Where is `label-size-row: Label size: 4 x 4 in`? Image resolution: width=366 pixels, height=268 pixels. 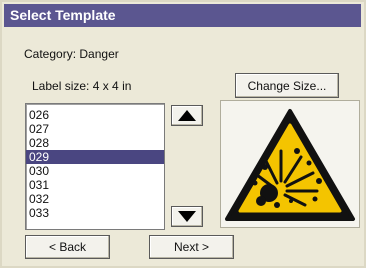 label-size-row: Label size: 4 x 4 in is located at coordinates (81, 86).